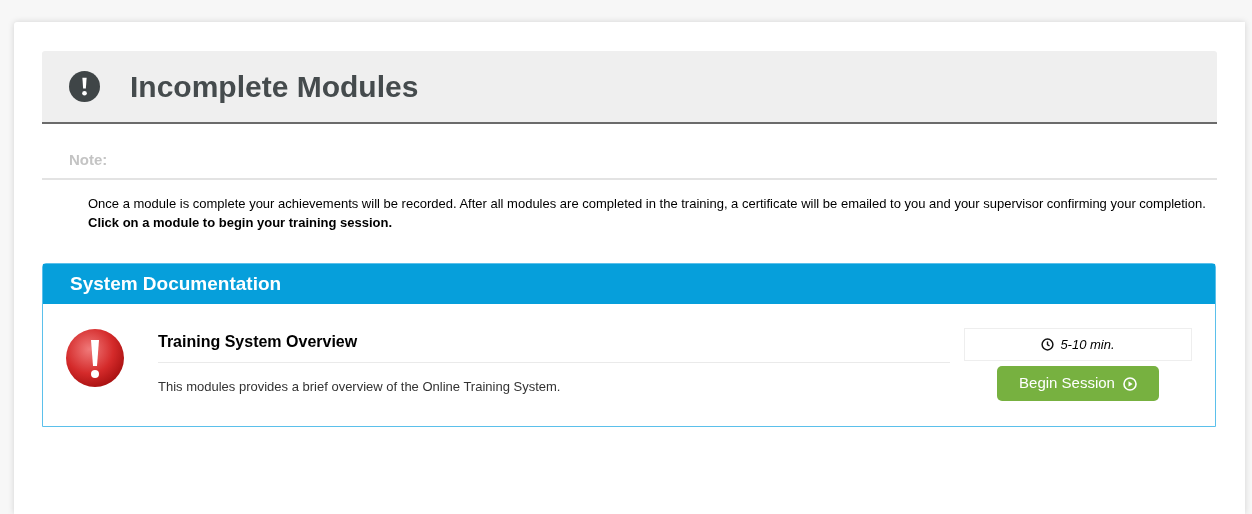  What do you see at coordinates (84, 86) in the screenshot?
I see `alert-icon` at bounding box center [84, 86].